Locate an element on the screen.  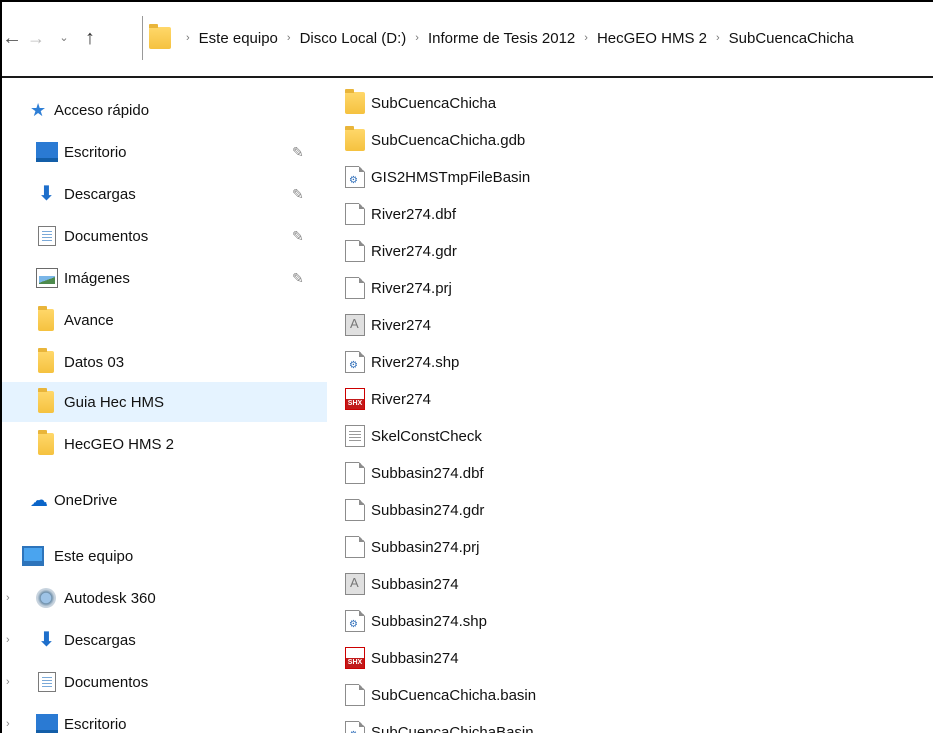
list-item: River274.gdr is located at coordinates (630, 251).